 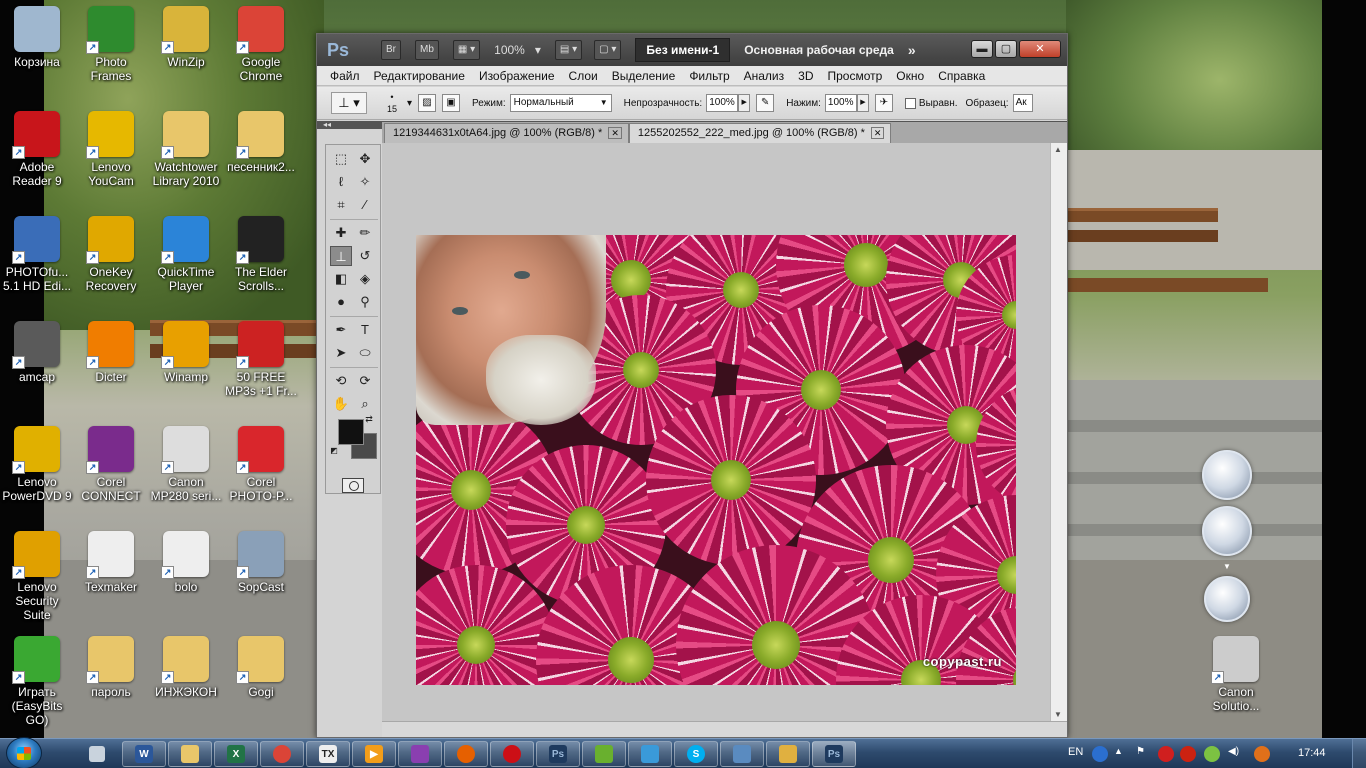 I want to click on maximize-button: ▢, so click(x=1006, y=49).